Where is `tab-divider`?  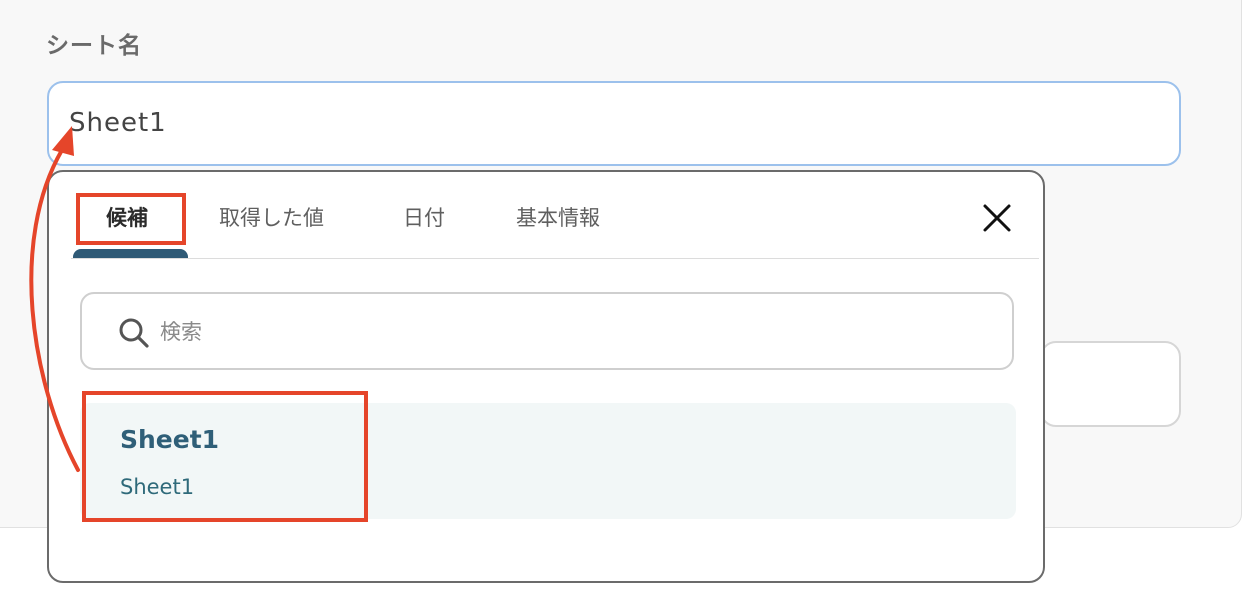
tab-divider is located at coordinates (555, 258).